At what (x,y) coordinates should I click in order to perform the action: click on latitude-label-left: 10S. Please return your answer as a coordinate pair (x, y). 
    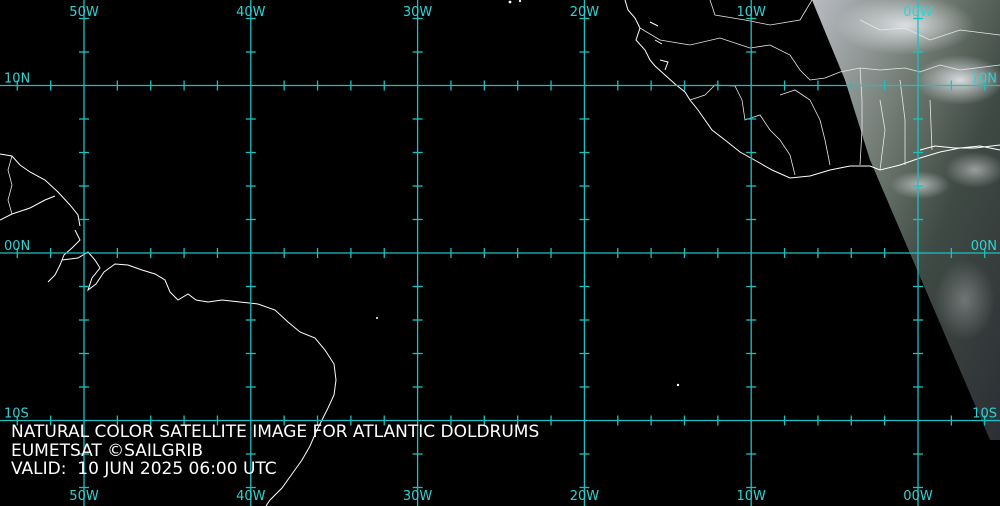
    Looking at the image, I should click on (16, 414).